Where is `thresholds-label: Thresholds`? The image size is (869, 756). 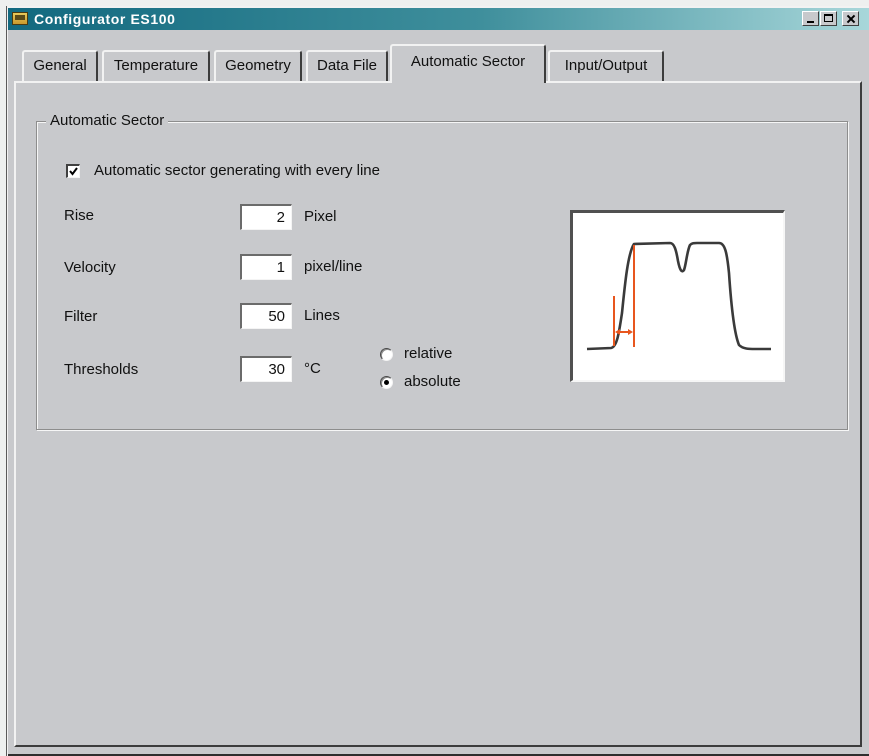 thresholds-label: Thresholds is located at coordinates (101, 369).